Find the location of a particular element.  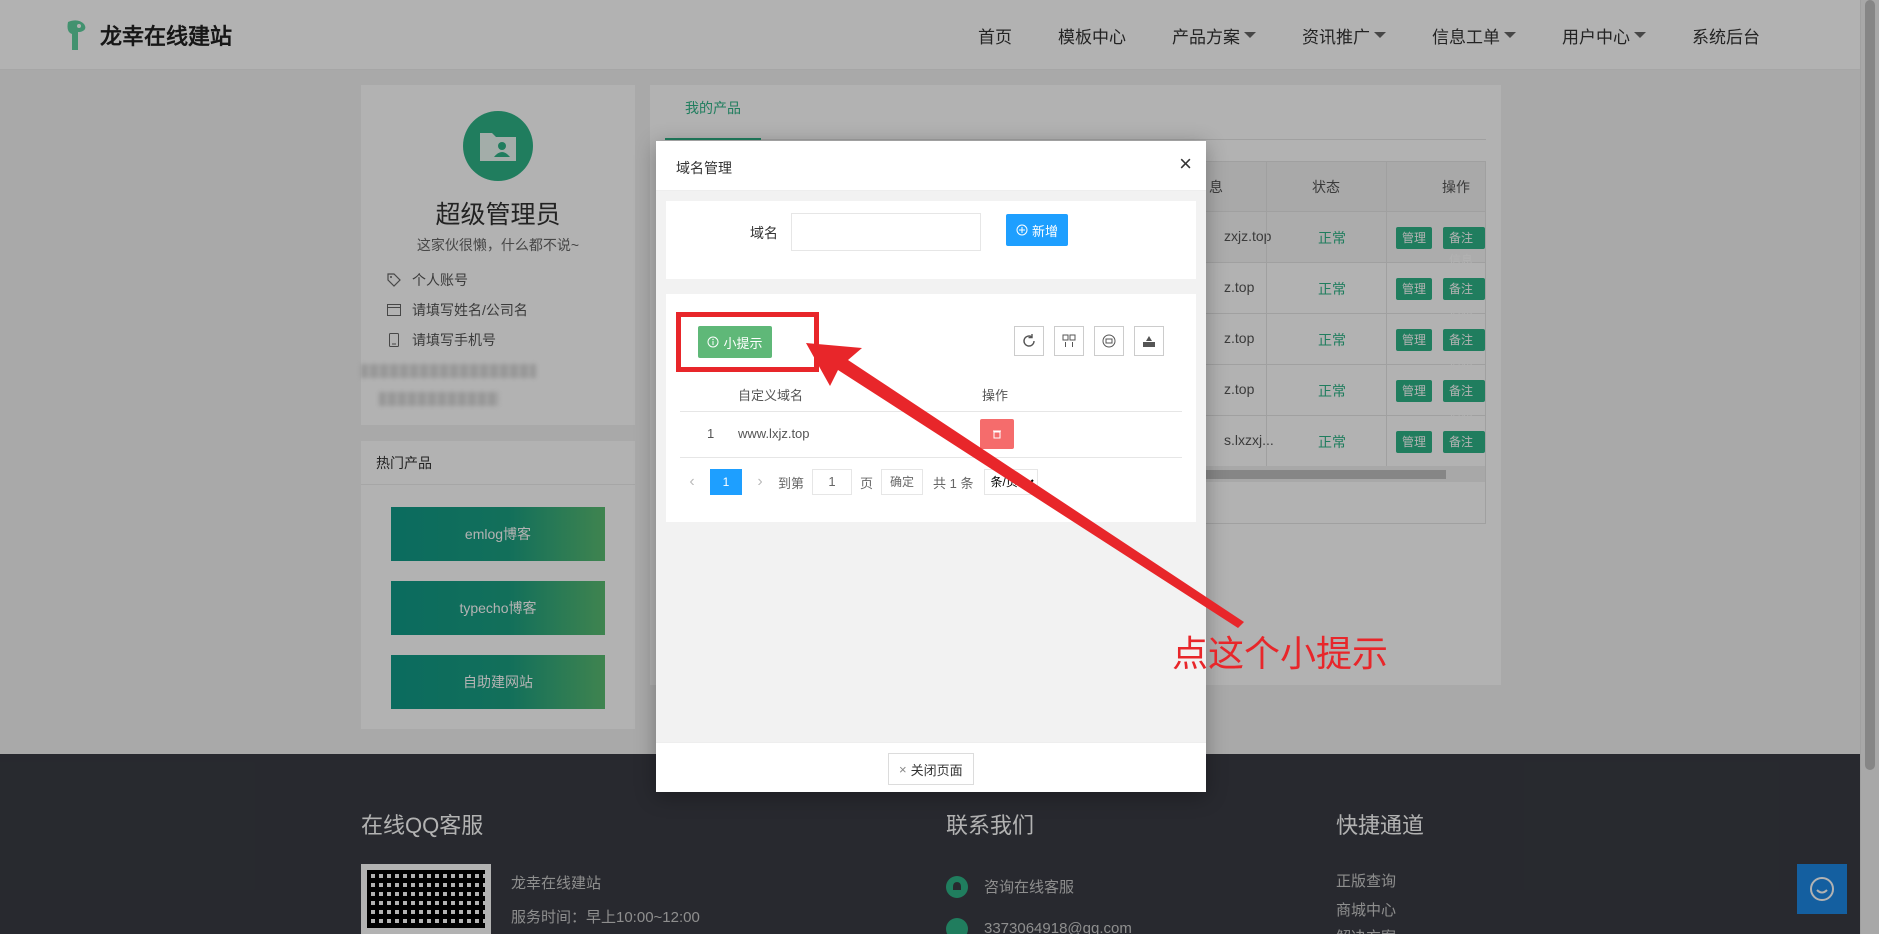

delete-domain-button is located at coordinates (997, 434).